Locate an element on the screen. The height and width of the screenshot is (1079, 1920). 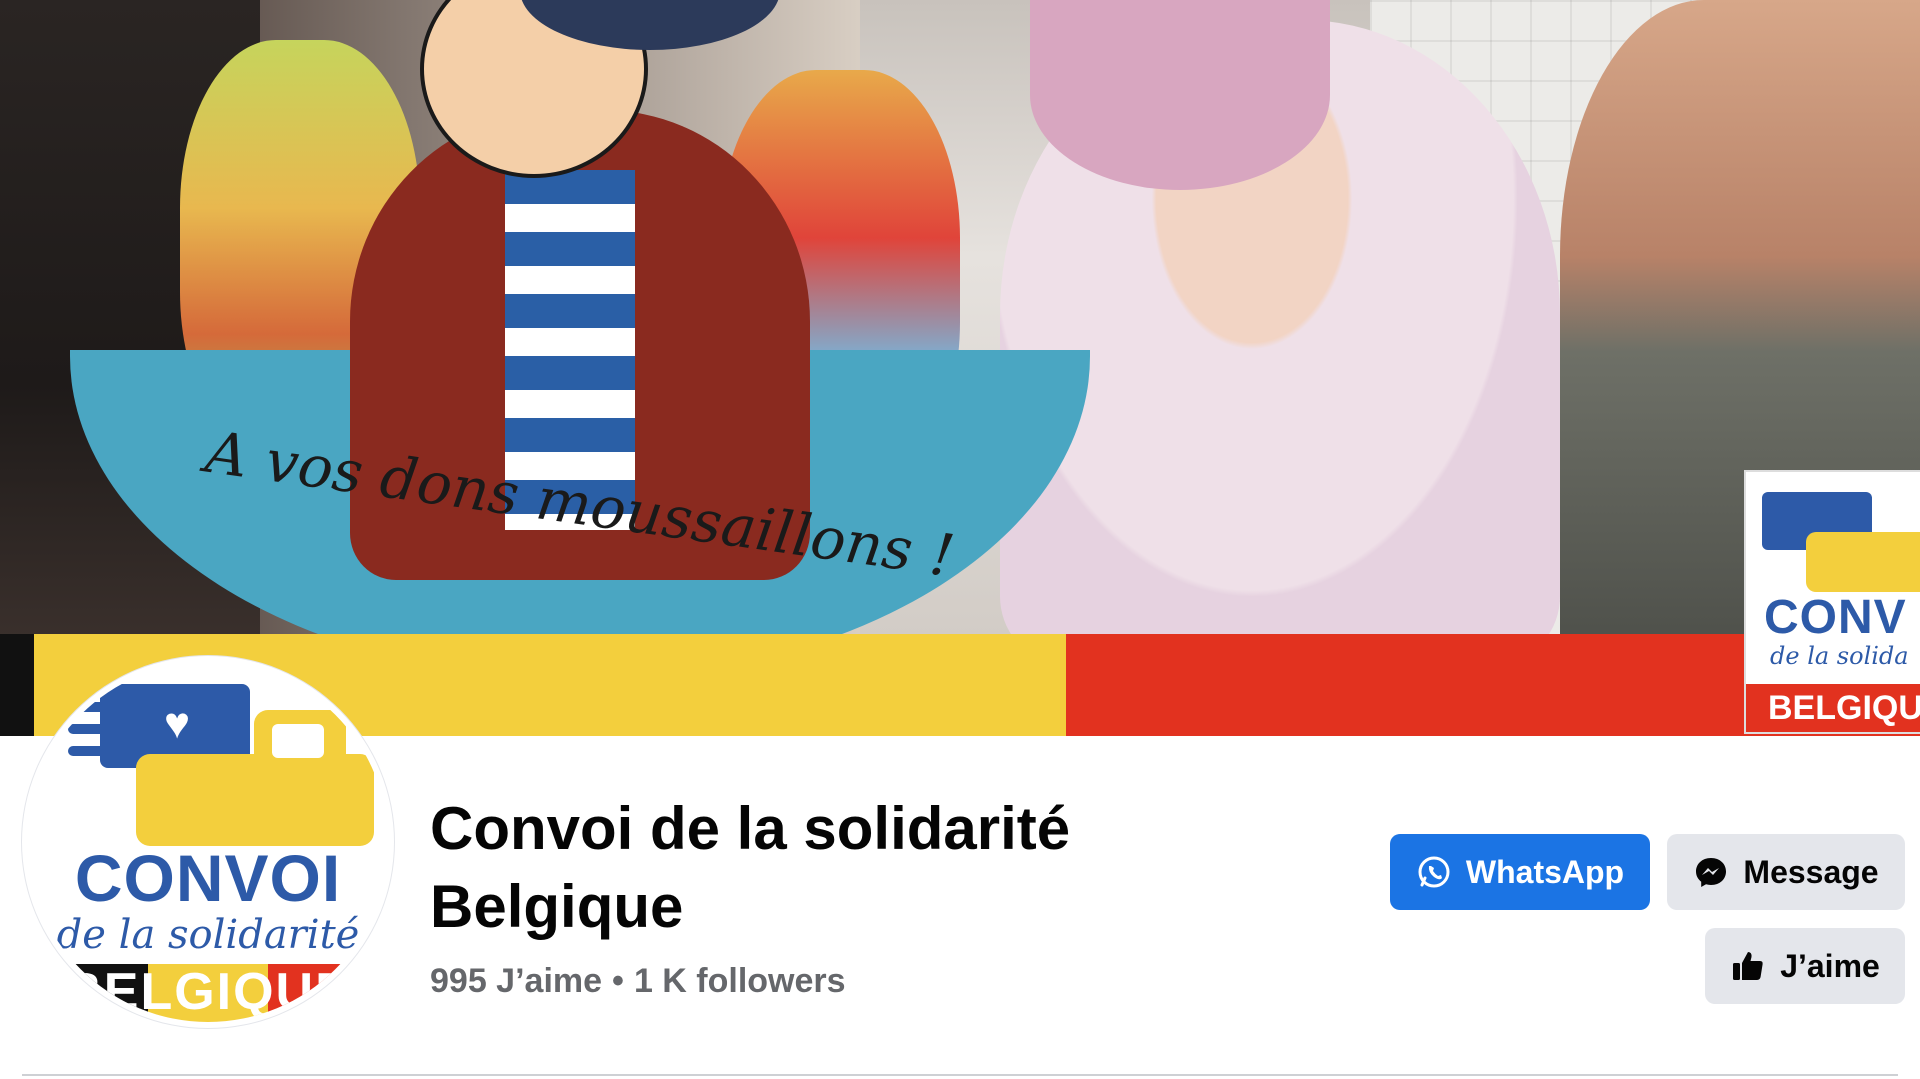
whatsapp-button-label: WhatsApp is located at coordinates (1545, 871).